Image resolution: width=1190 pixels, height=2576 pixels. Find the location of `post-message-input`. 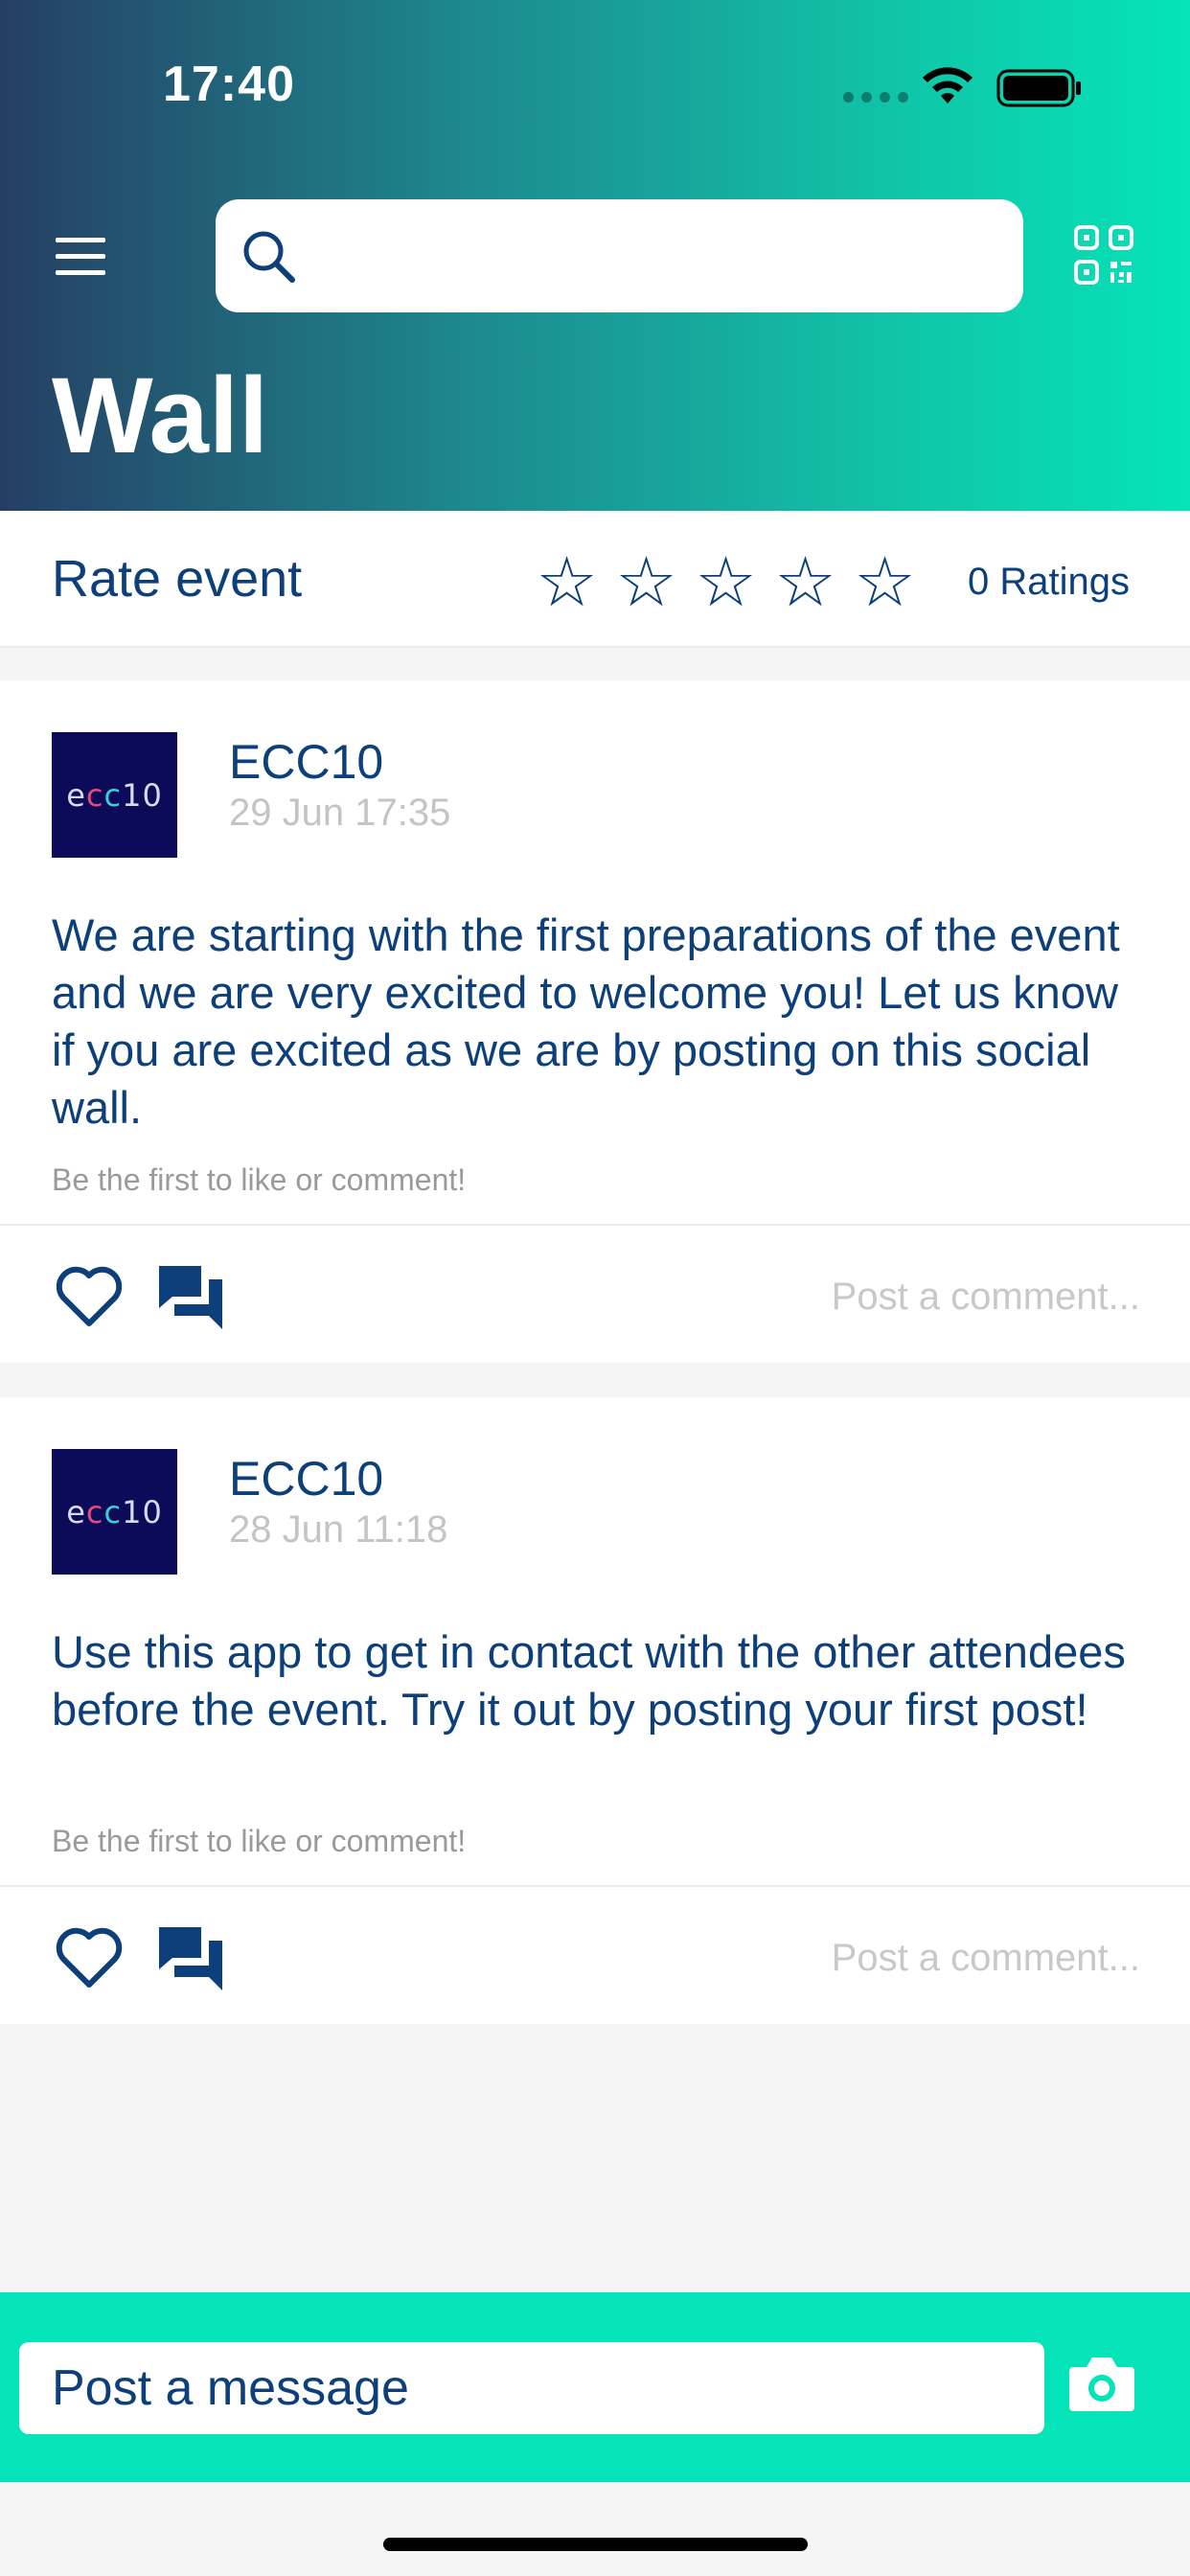

post-message-input is located at coordinates (531, 2388).